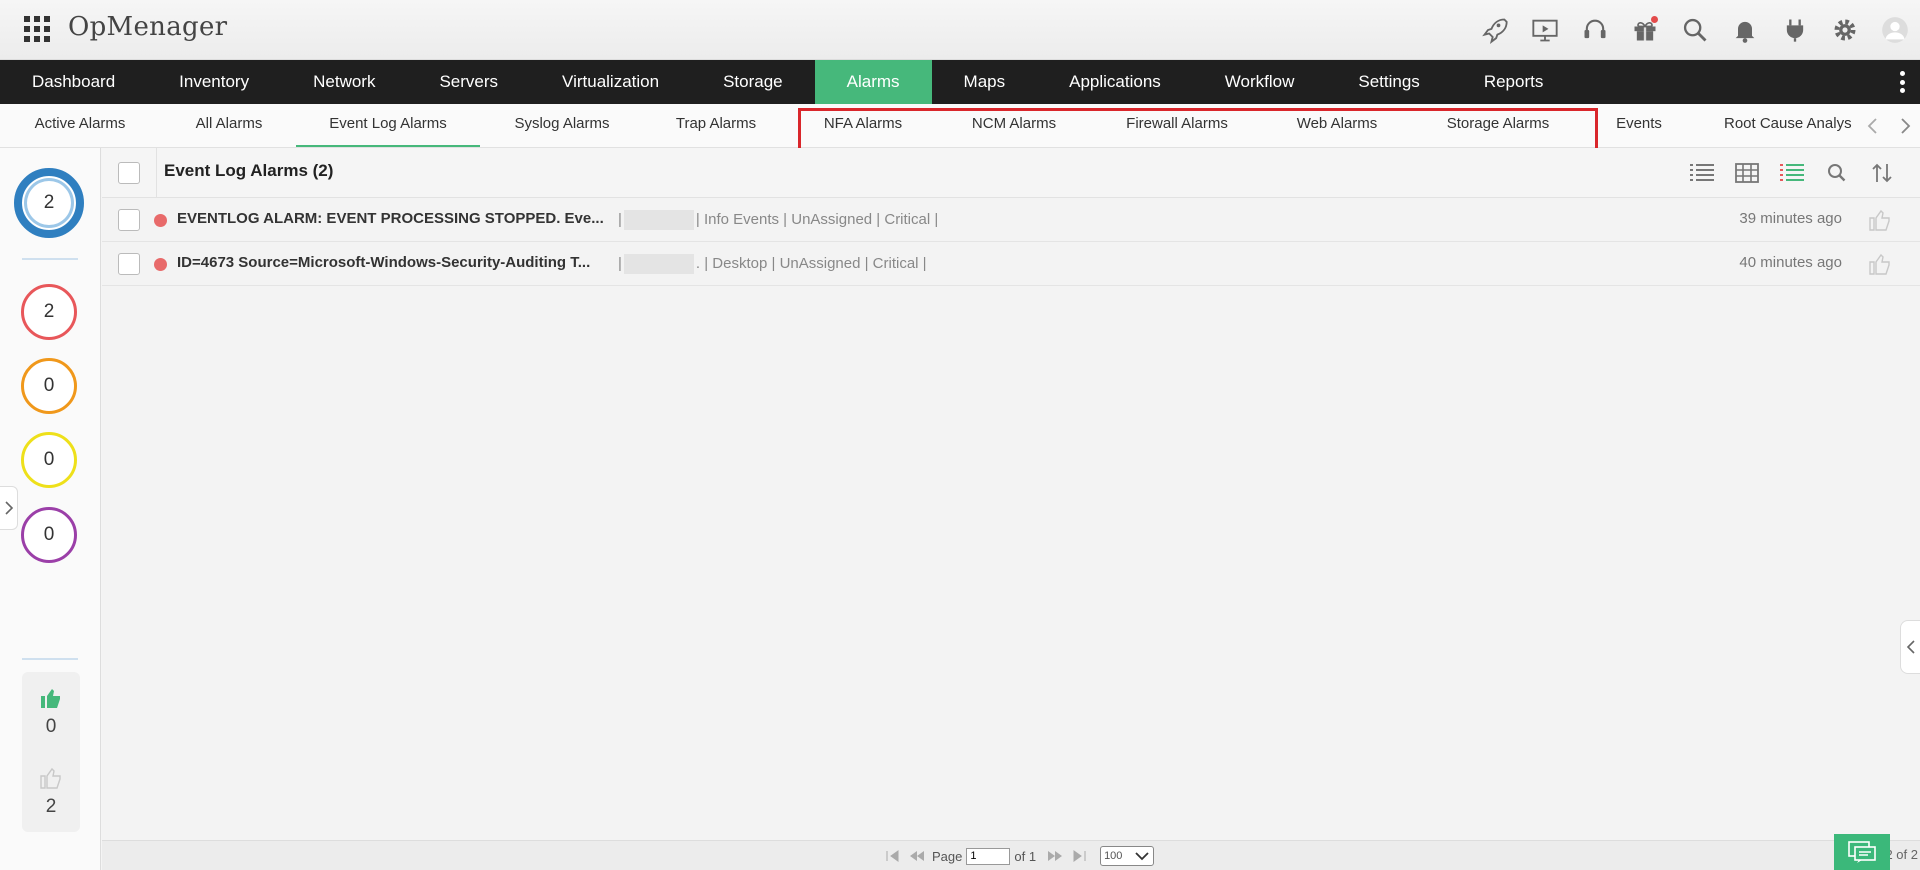 Image resolution: width=1920 pixels, height=870 pixels. I want to click on rocket-icon, so click(1495, 30).